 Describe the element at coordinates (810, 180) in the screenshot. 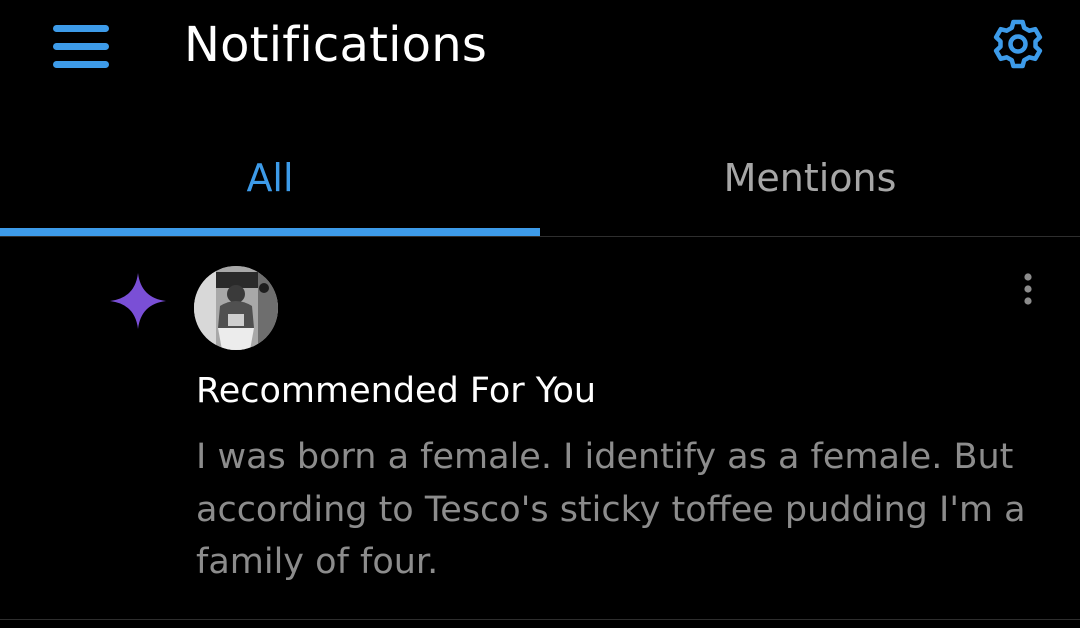

I see `tab-mentions: Mentions` at that location.